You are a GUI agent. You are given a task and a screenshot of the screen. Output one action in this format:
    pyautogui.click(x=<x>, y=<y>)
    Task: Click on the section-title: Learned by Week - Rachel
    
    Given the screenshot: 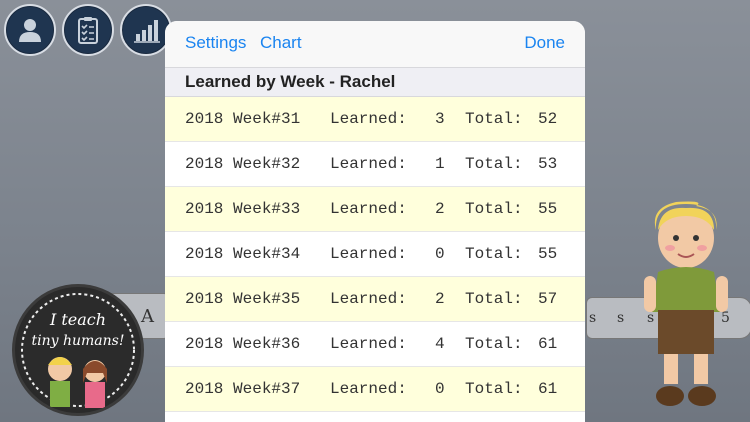 What is the action you would take?
    pyautogui.click(x=375, y=82)
    